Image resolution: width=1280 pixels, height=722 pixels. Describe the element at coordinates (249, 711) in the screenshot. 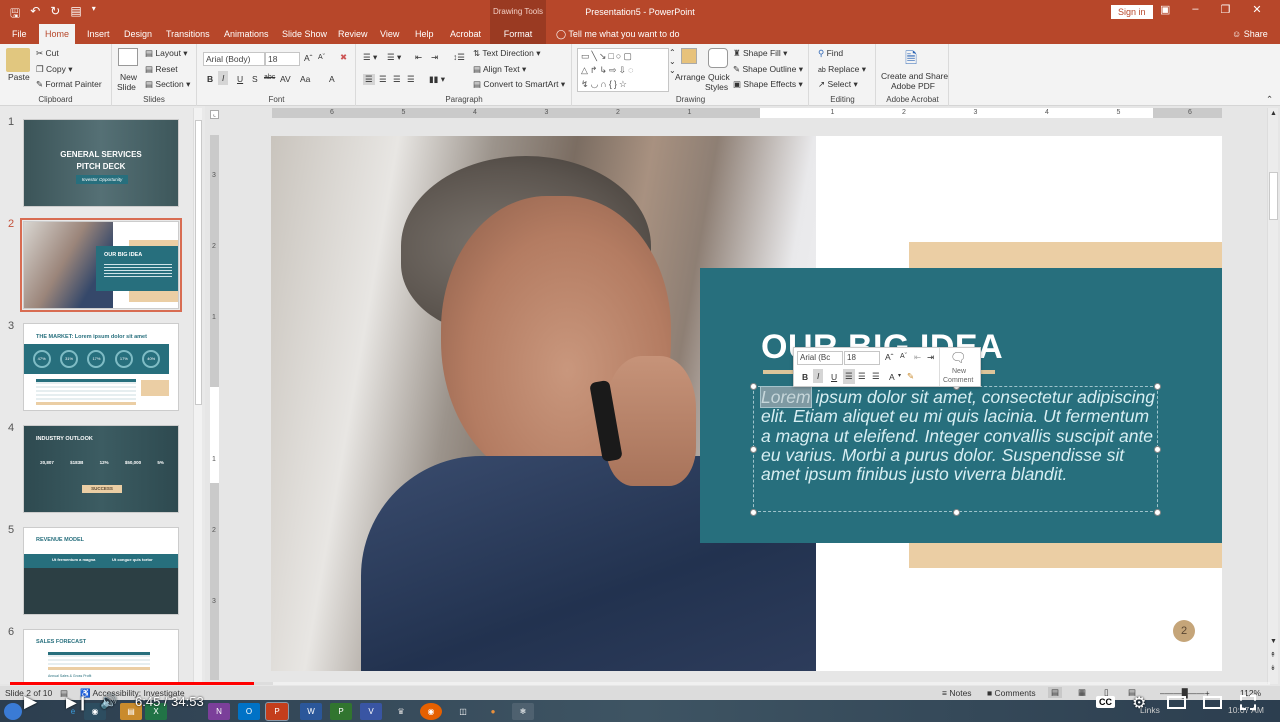

I see `outlook-icon: O` at that location.